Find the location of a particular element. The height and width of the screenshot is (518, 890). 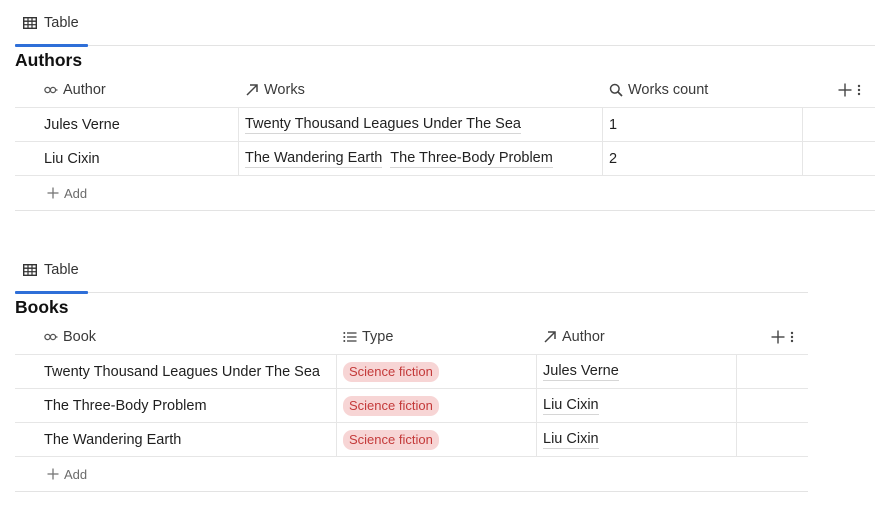

table-header-row: Author Works Works count is located at coordinates (445, 90).